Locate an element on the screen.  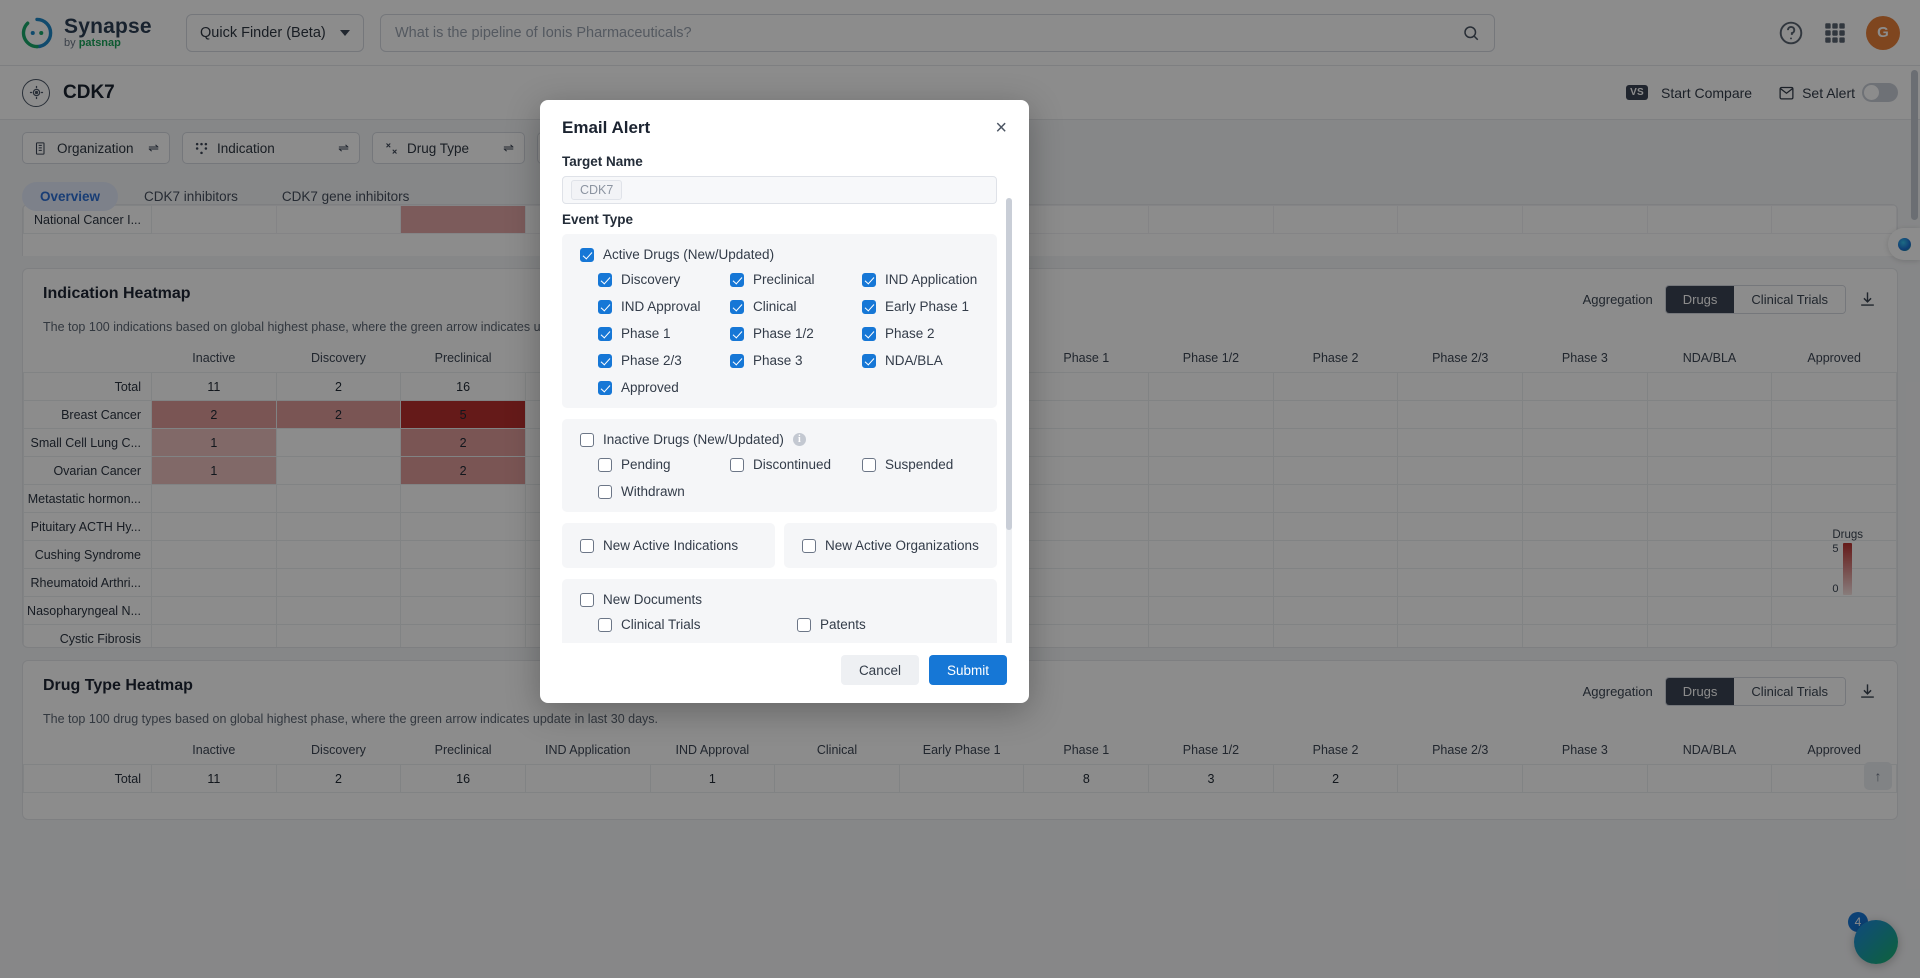
option-label: Clinical is located at coordinates (775, 306).